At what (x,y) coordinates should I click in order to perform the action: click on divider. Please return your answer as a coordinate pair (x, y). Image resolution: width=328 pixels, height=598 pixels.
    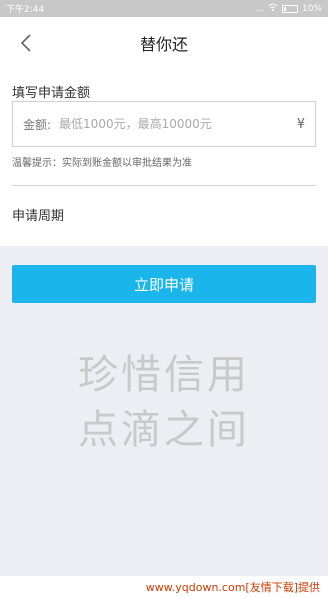
    Looking at the image, I should click on (164, 185).